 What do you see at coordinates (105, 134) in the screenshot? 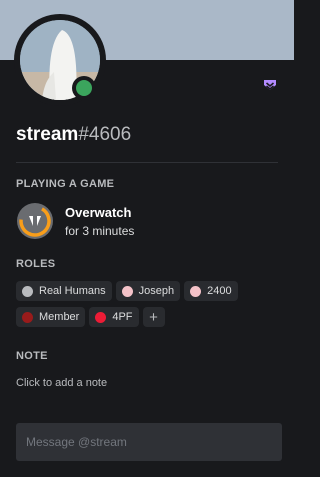
I see `username-tag: #4606` at bounding box center [105, 134].